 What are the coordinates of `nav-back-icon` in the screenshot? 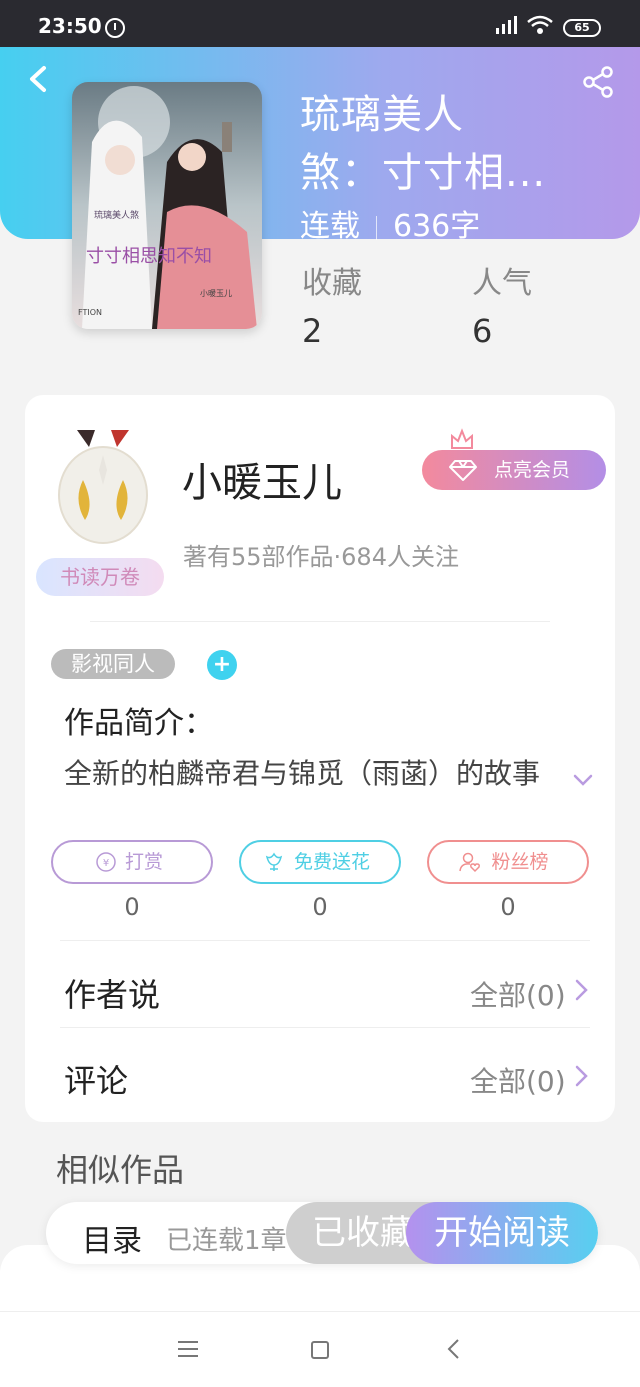 It's located at (453, 1349).